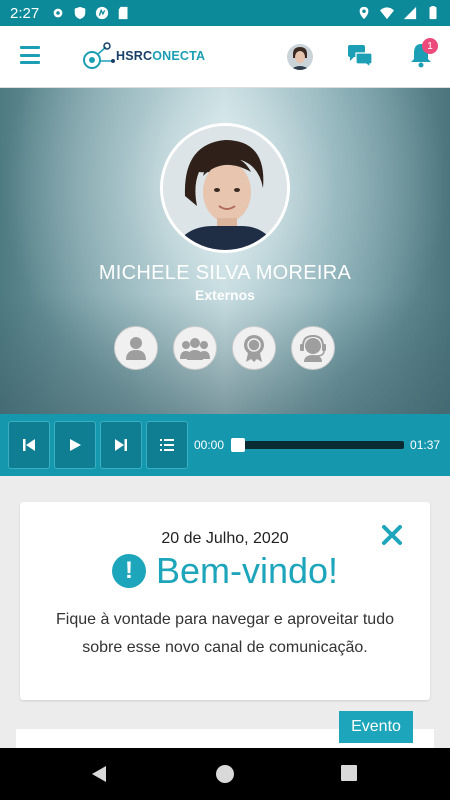 Image resolution: width=450 pixels, height=800 pixels. Describe the element at coordinates (425, 445) in the screenshot. I see `total-time: 01:37` at that location.